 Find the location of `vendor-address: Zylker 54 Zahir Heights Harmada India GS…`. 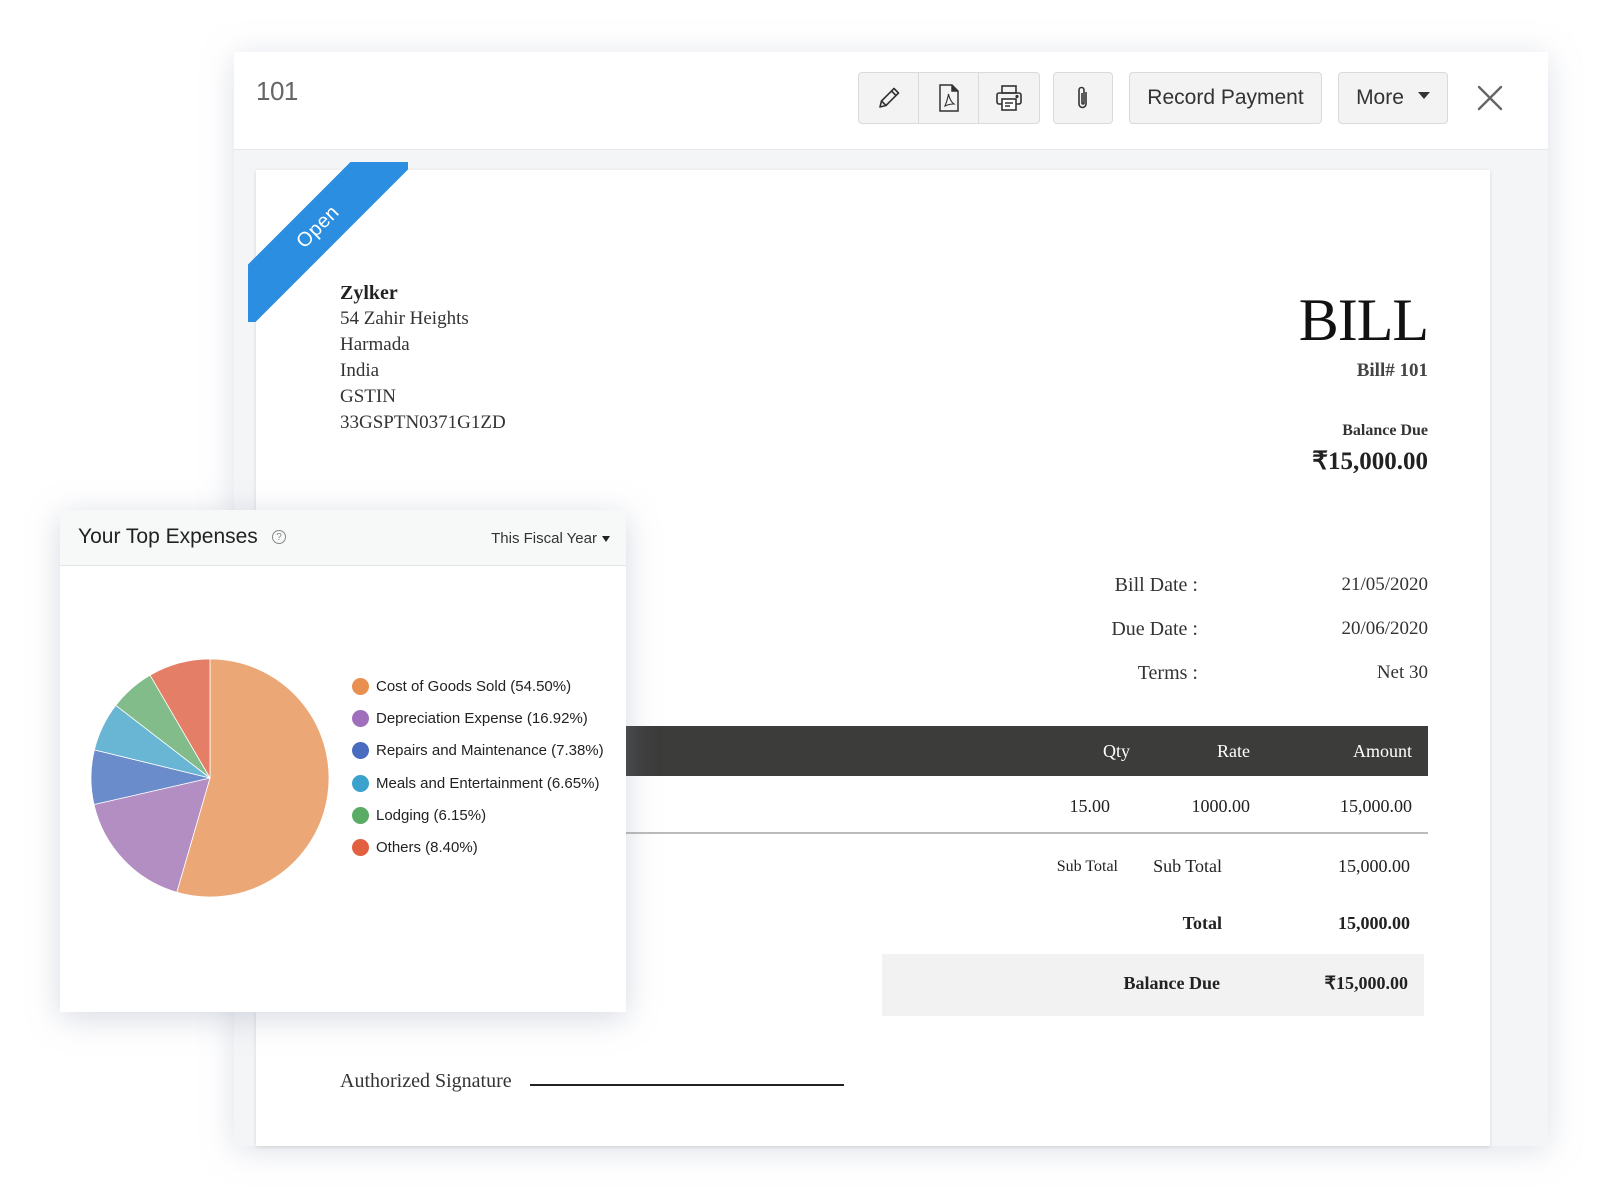

vendor-address: Zylker 54 Zahir Heights Harmada India GS… is located at coordinates (423, 358).